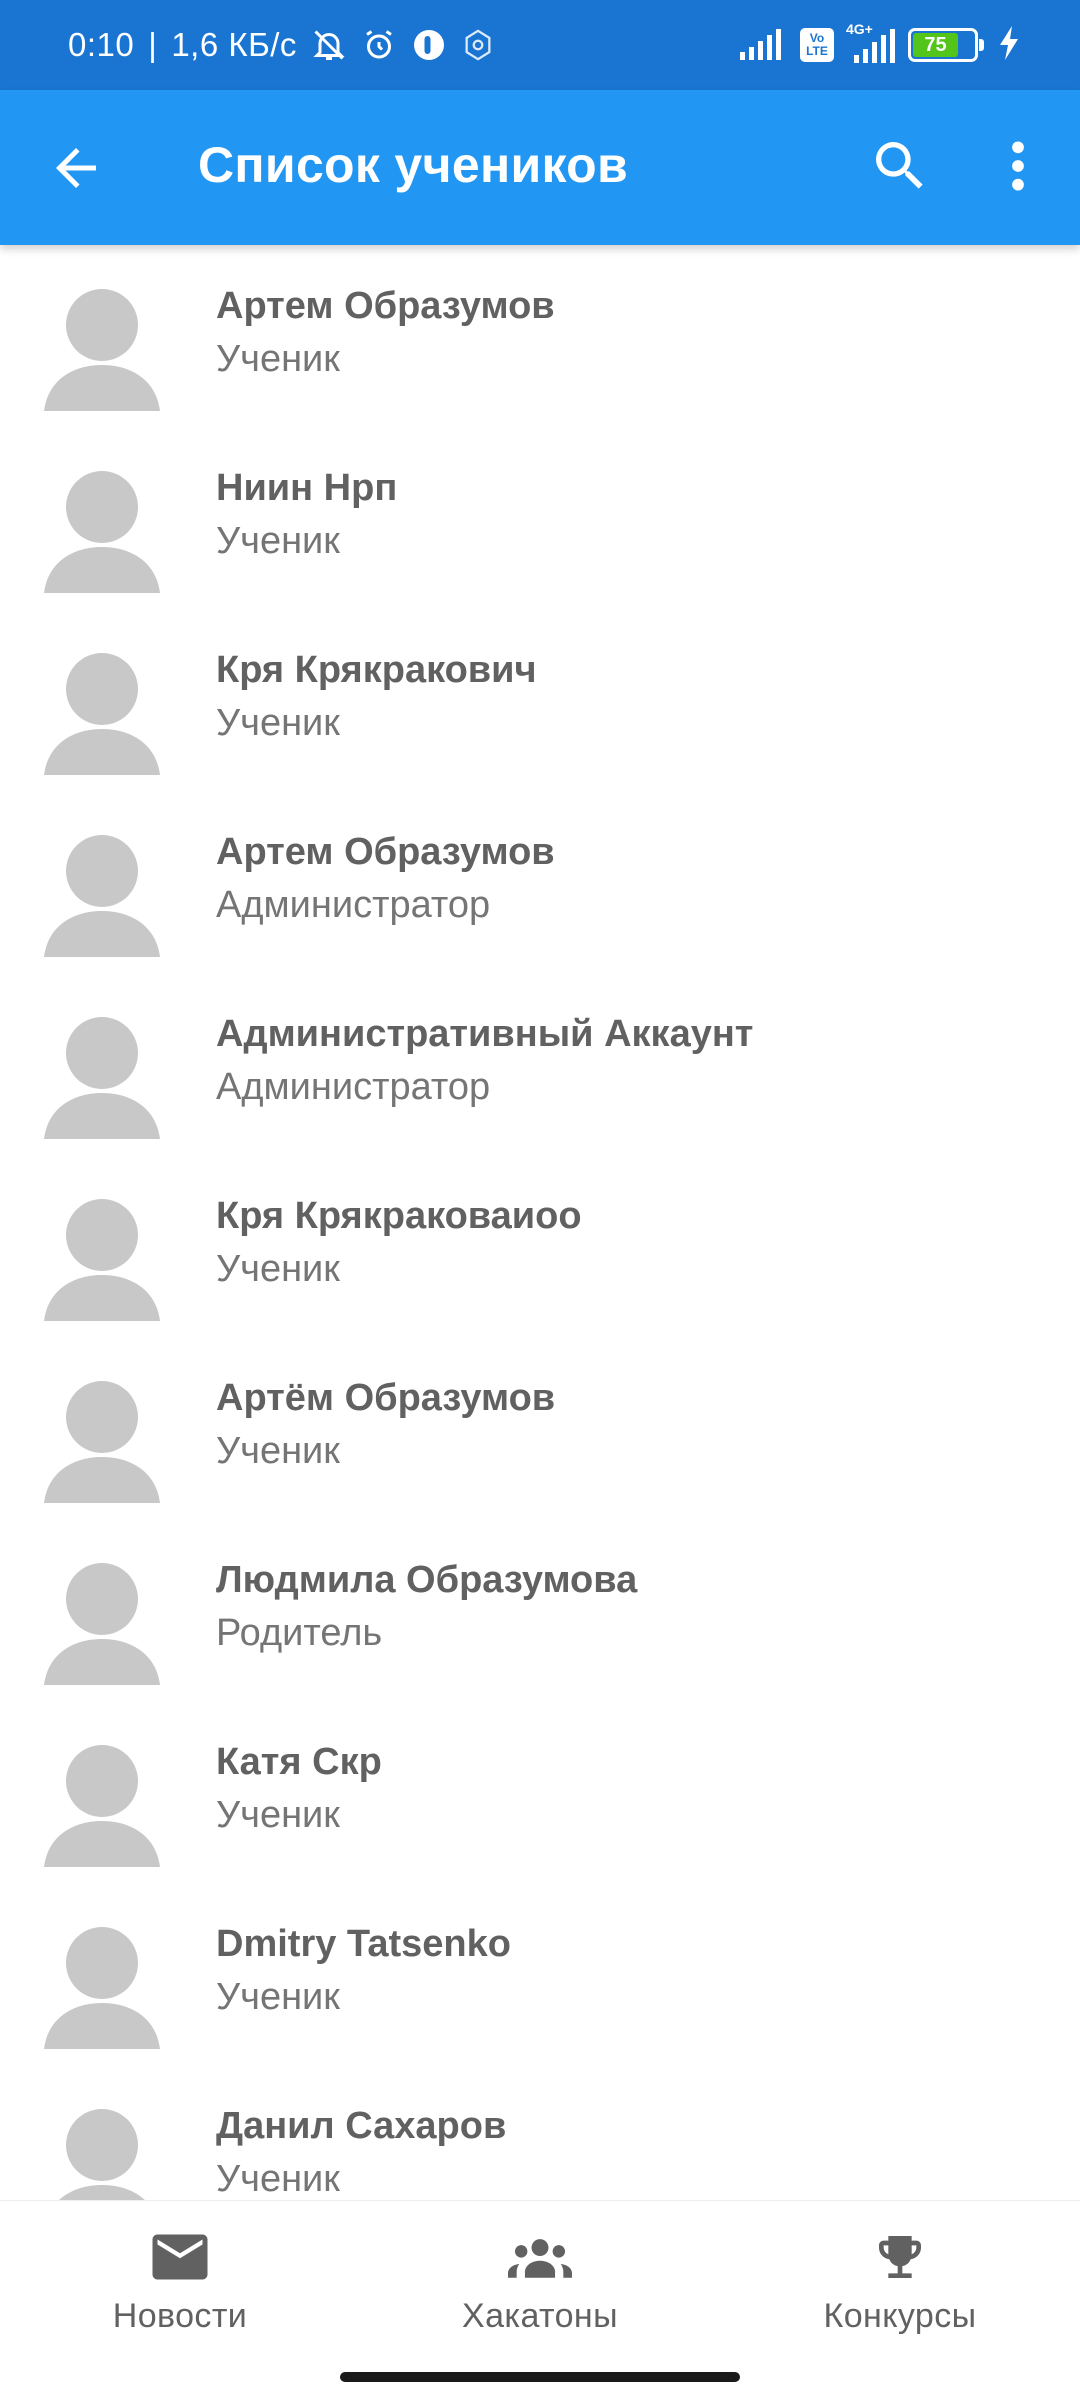  Describe the element at coordinates (76, 168) in the screenshot. I see `back-arrow-icon` at that location.